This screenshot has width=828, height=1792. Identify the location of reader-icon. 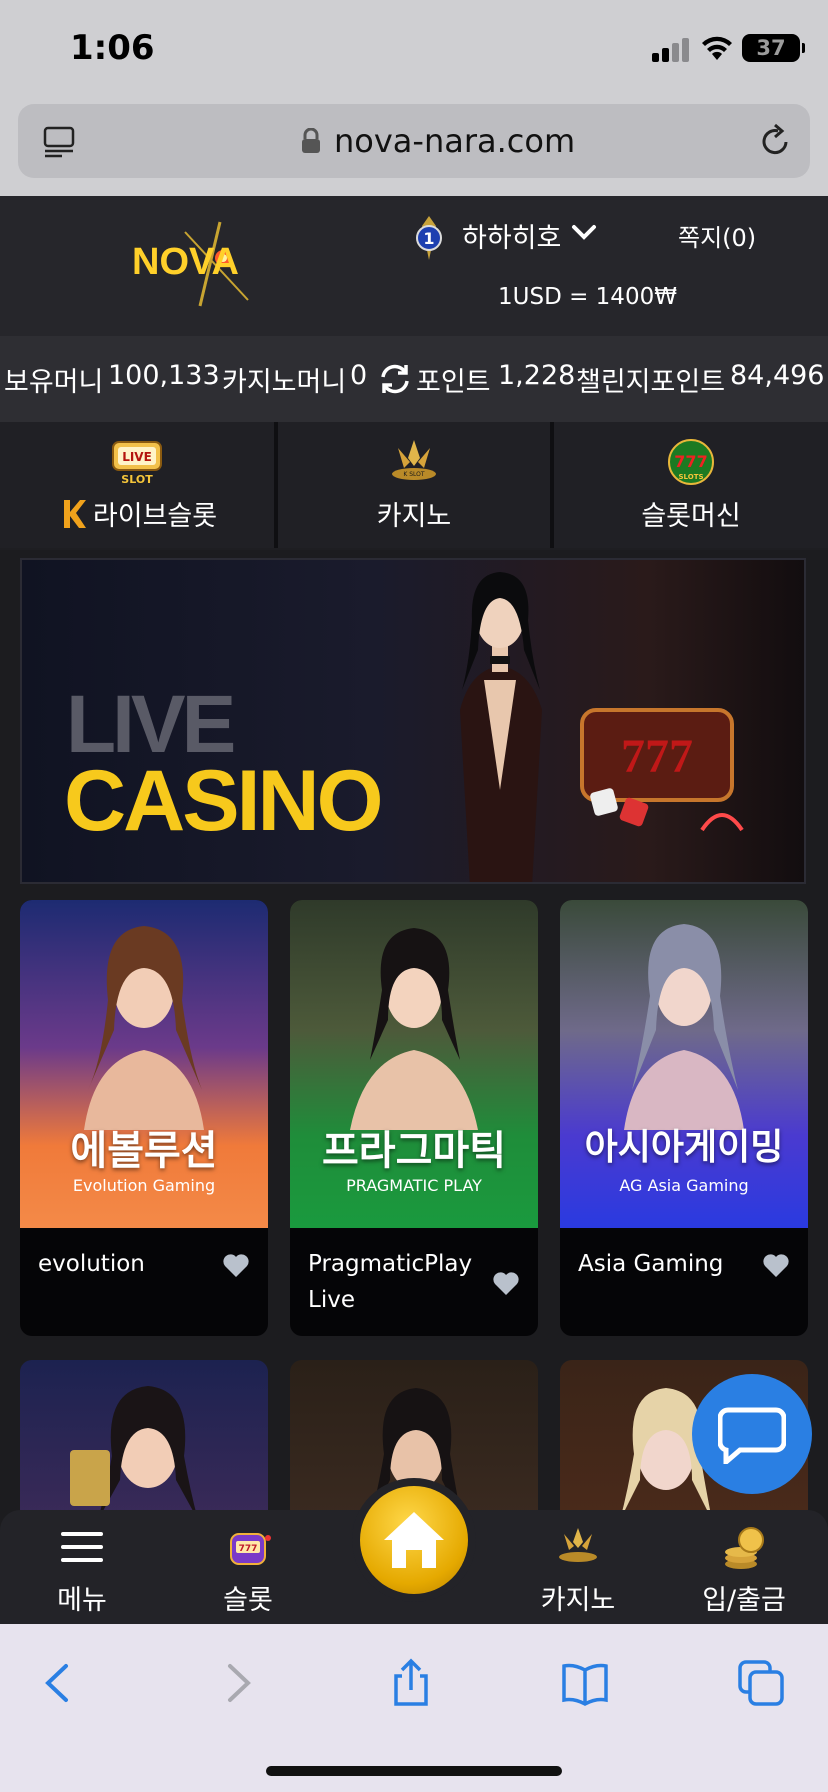
(59, 141).